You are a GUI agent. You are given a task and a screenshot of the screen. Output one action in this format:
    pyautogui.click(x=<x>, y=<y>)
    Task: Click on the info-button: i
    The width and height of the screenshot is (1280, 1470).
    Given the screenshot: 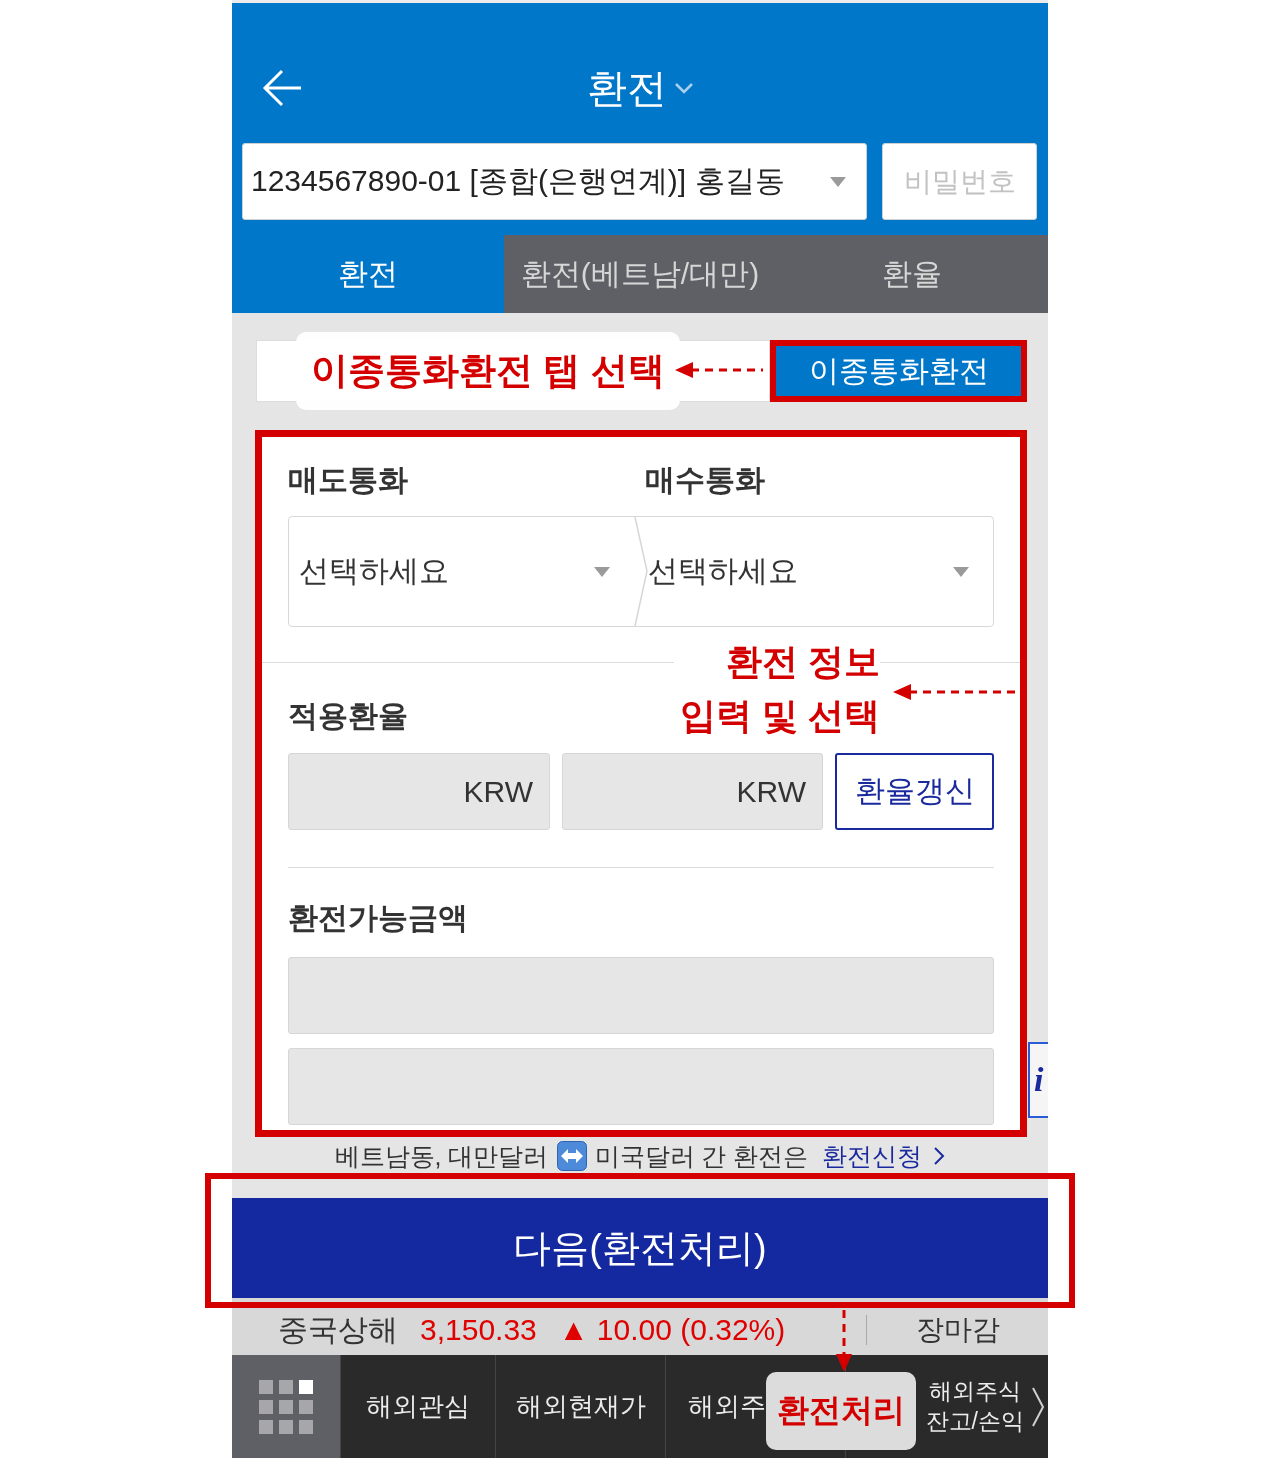 What is the action you would take?
    pyautogui.click(x=1038, y=1080)
    